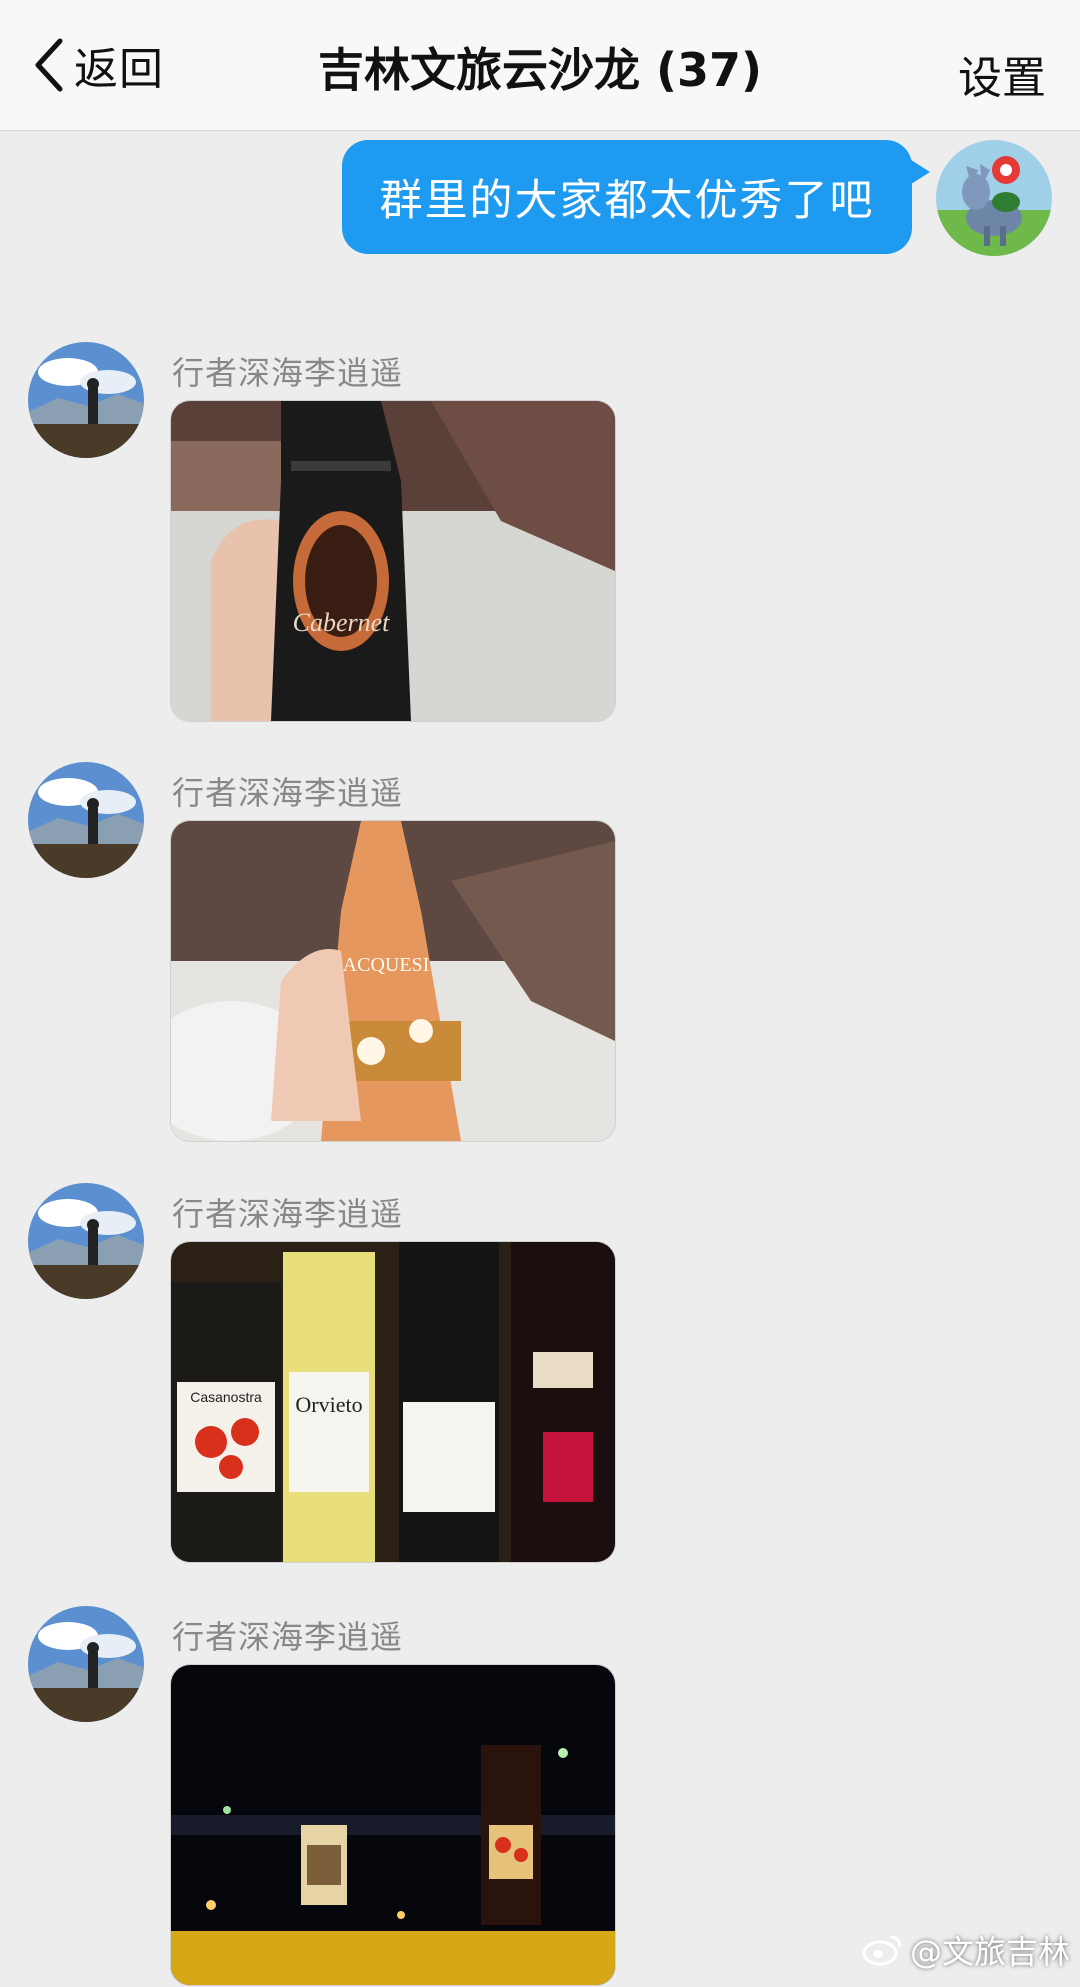  What do you see at coordinates (989, 1952) in the screenshot?
I see `watermark-text: @文旅吉林` at bounding box center [989, 1952].